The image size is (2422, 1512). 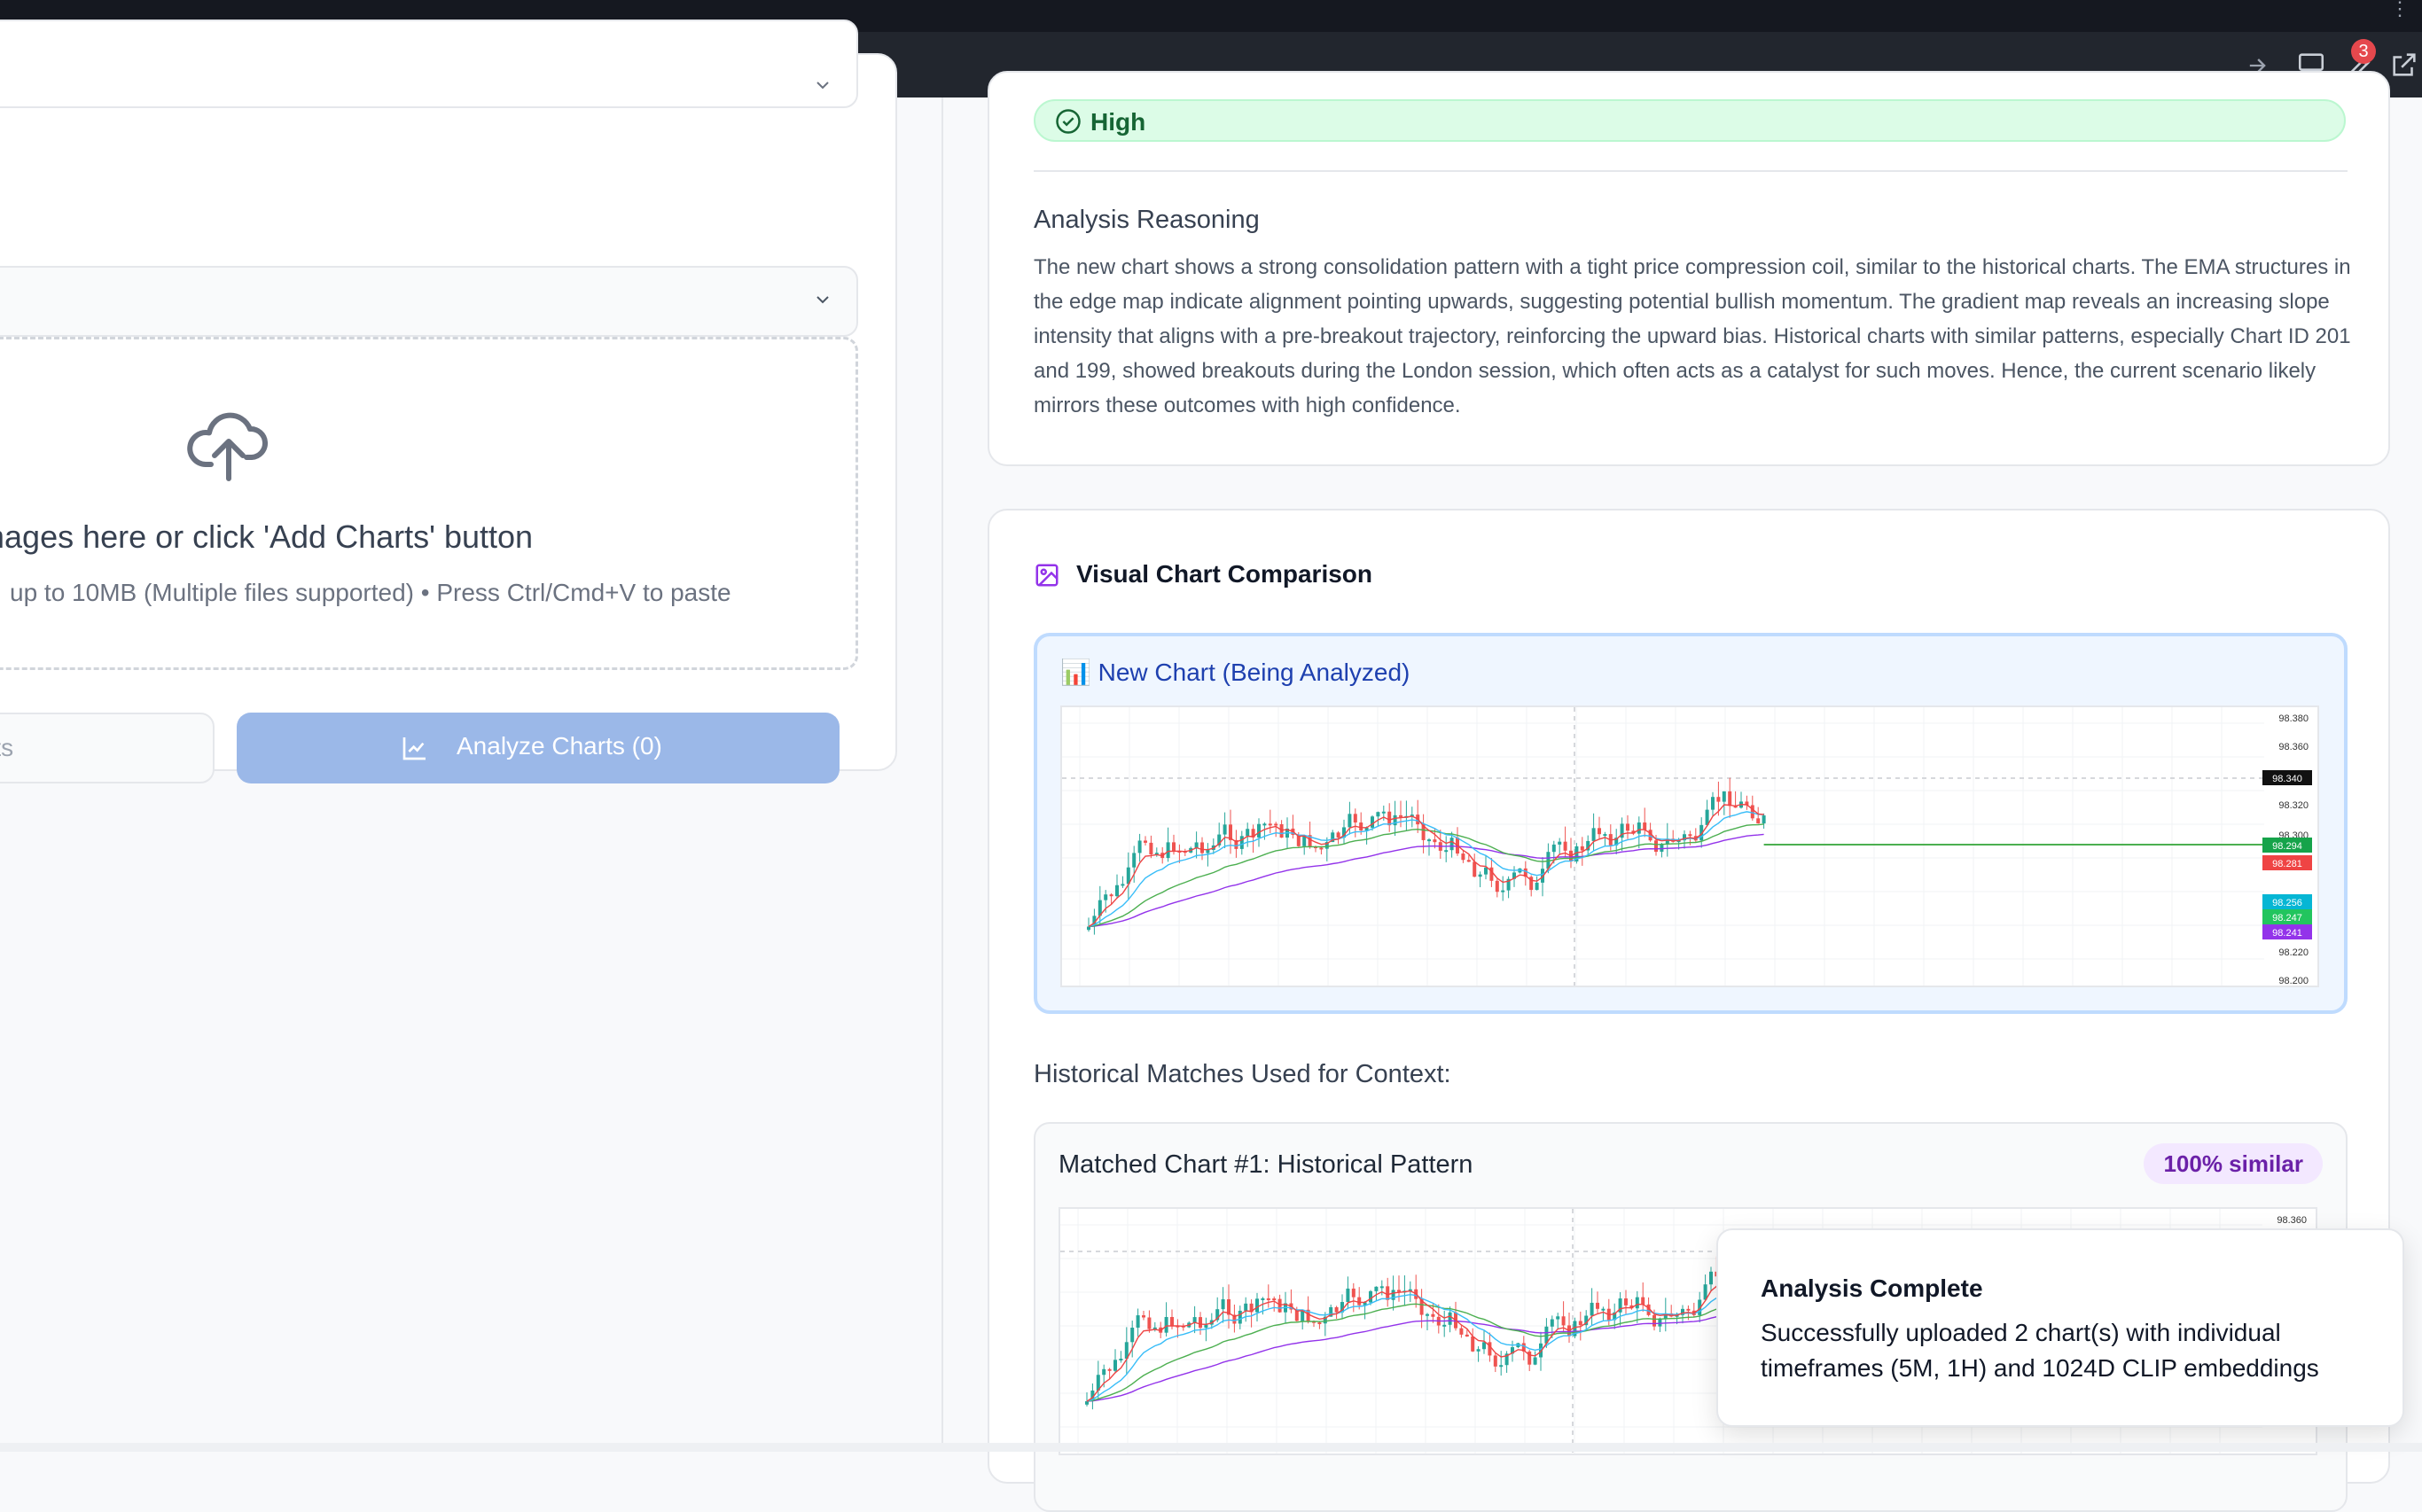 I want to click on line-chart-icon, so click(x=414, y=748).